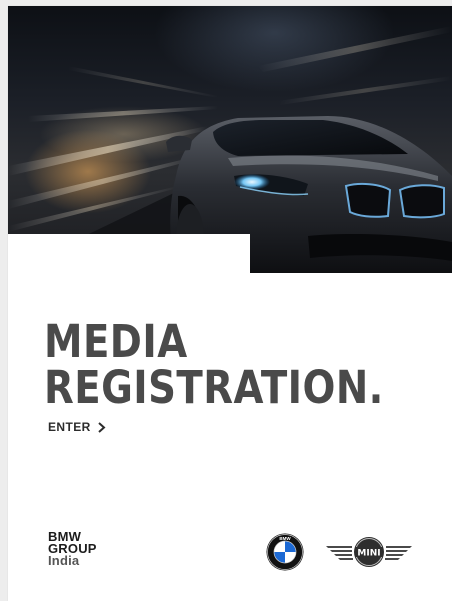  What do you see at coordinates (285, 538) in the screenshot?
I see `bmw-roundel-letters: BMW` at bounding box center [285, 538].